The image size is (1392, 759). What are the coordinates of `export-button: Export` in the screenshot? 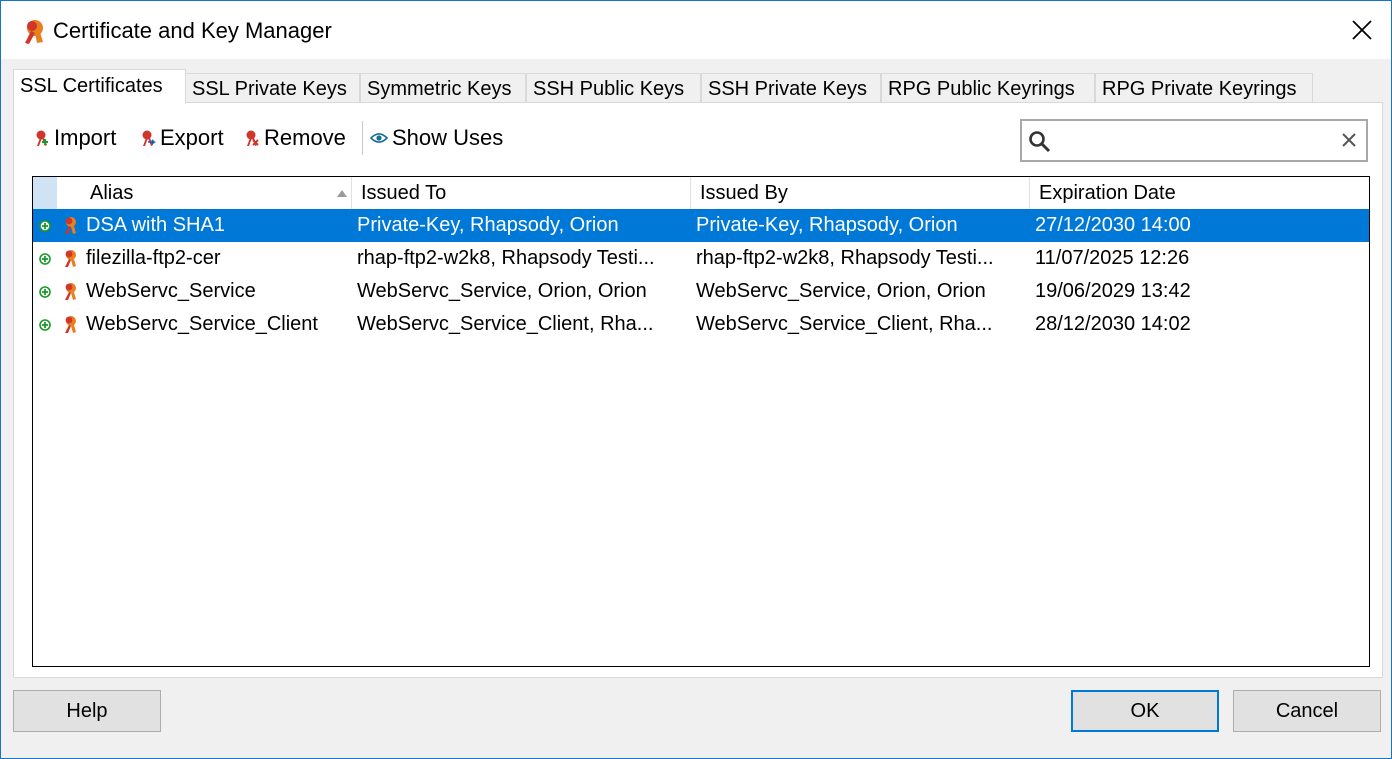 It's located at (181, 138).